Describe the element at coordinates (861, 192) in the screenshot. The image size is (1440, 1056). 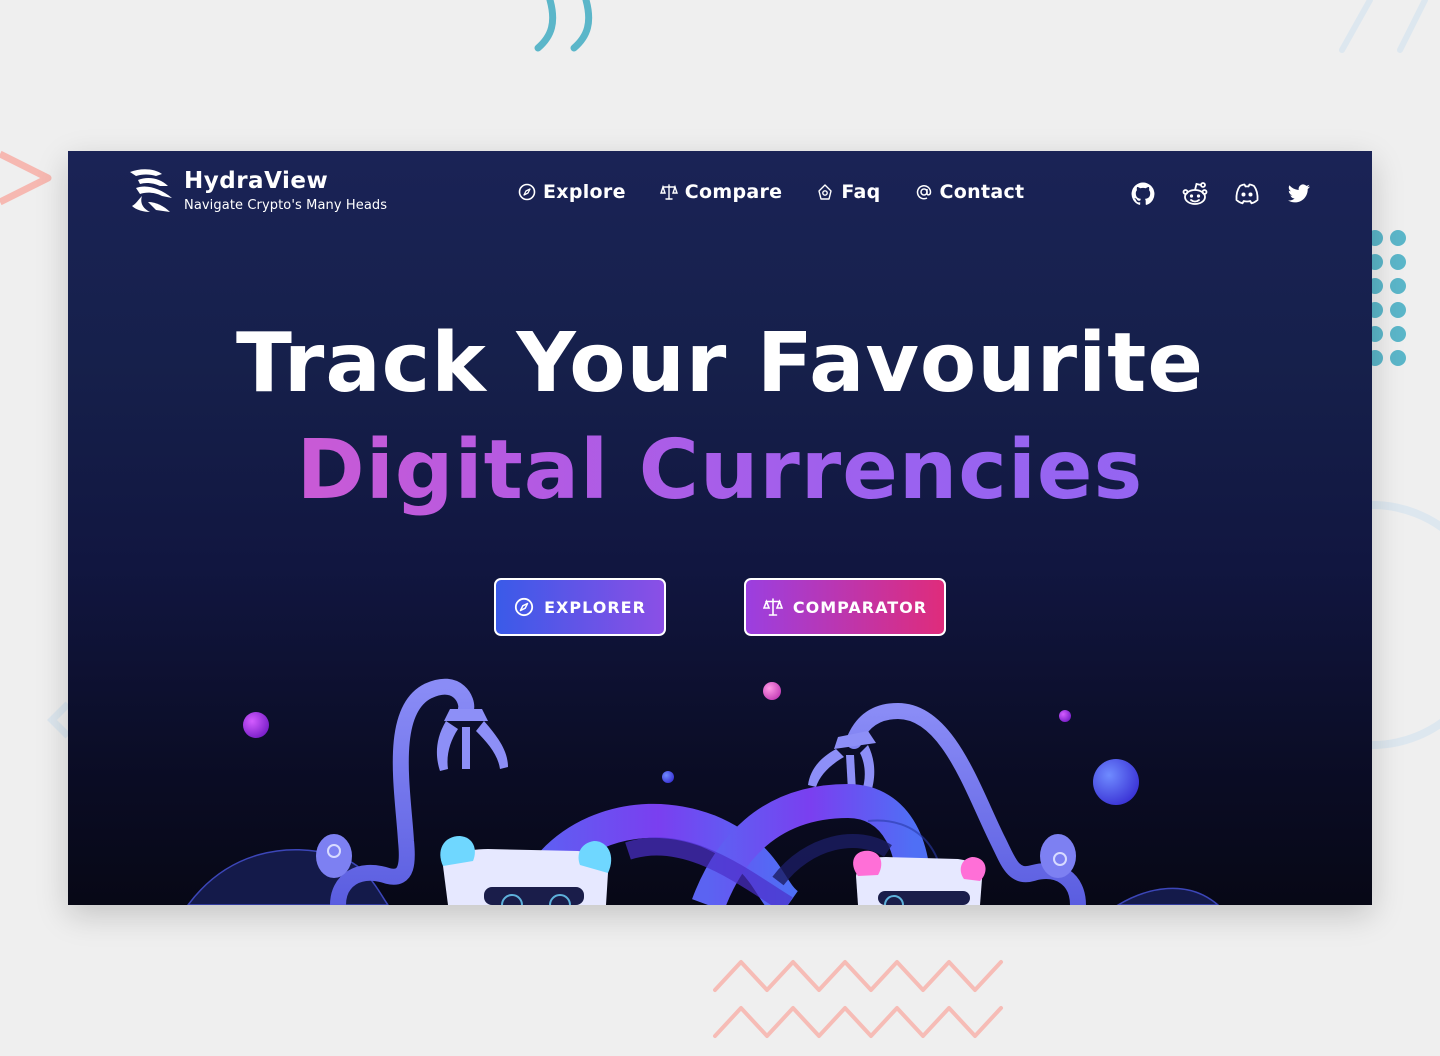
I see `nav-item-label: Faq` at that location.